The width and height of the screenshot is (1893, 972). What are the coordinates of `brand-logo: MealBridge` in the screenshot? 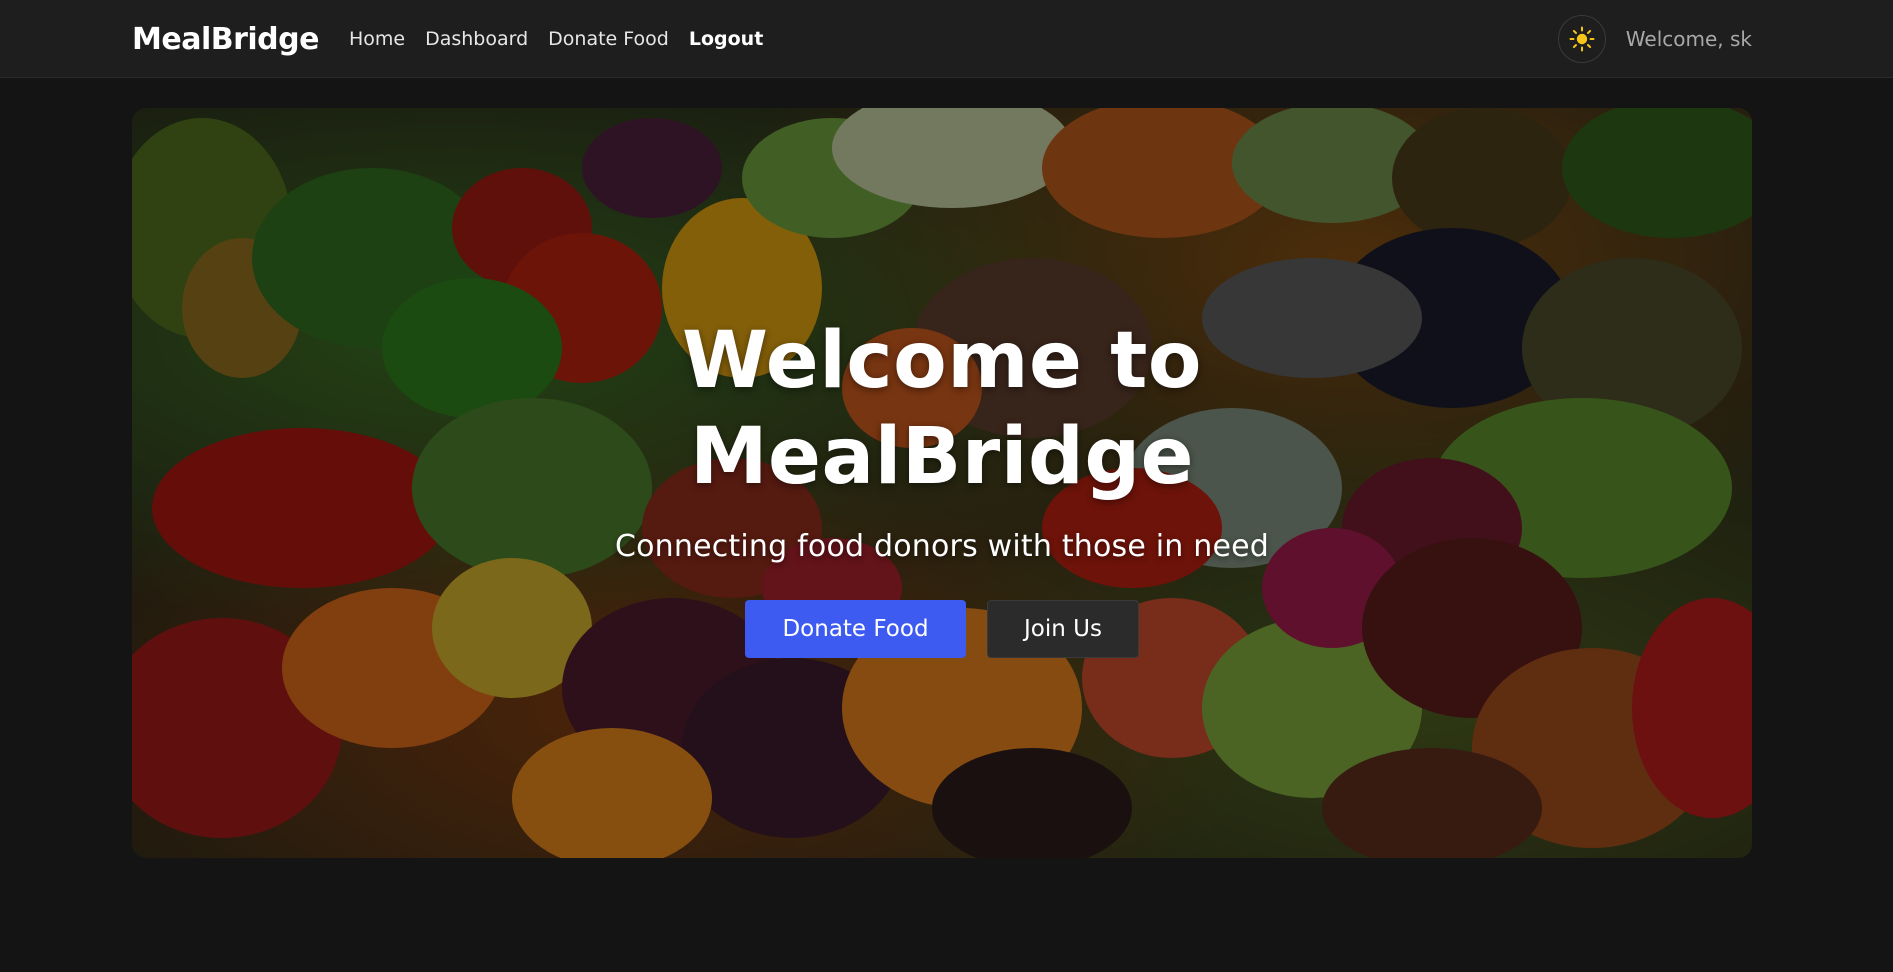 It's located at (225, 39).